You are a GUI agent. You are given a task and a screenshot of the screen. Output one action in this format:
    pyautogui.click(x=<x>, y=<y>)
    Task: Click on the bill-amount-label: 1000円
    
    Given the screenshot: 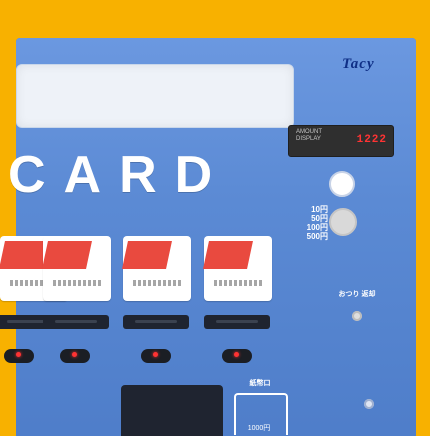 What is the action you would take?
    pyautogui.click(x=259, y=428)
    